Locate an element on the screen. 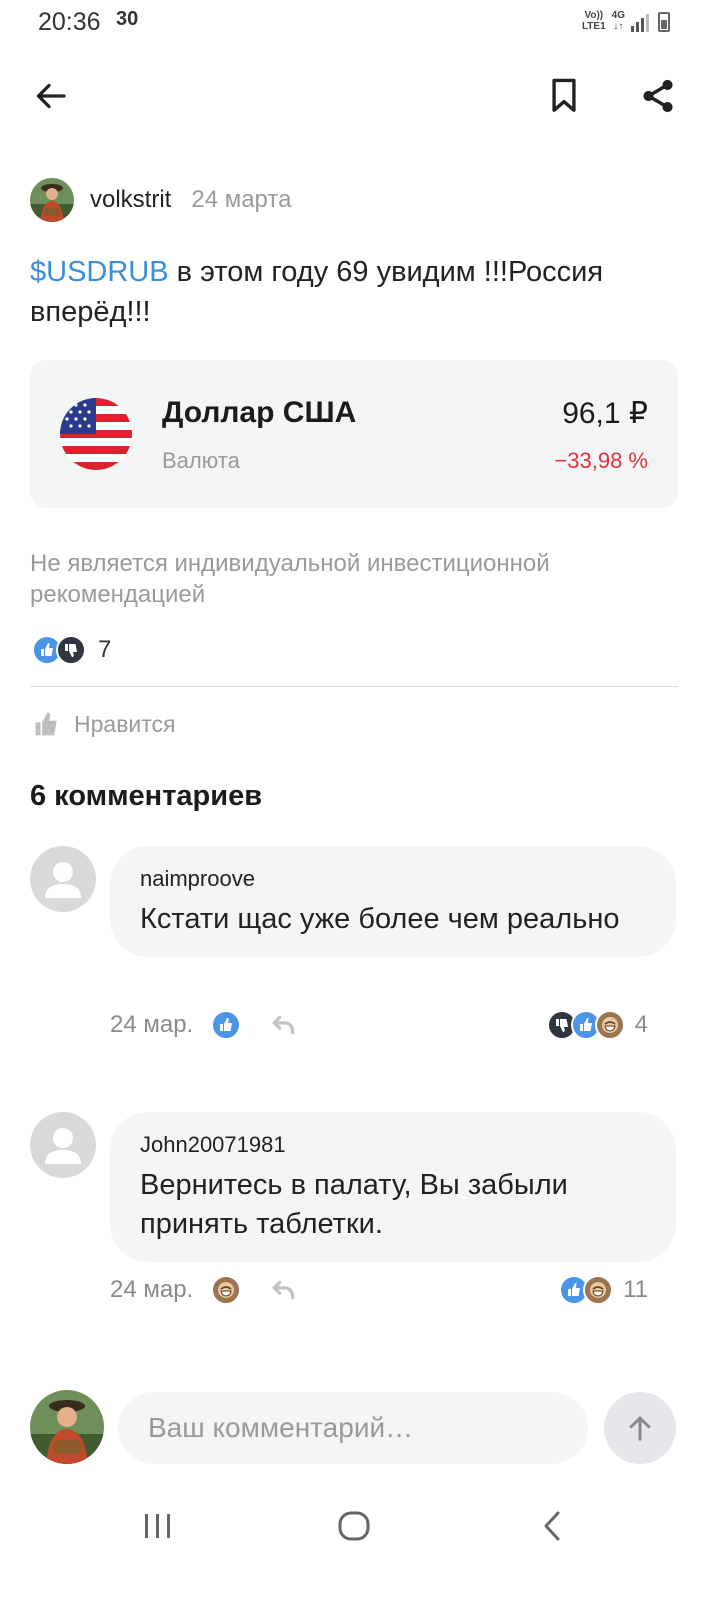 This screenshot has width=720, height=1600. recent-apps-button is located at coordinates (158, 1526).